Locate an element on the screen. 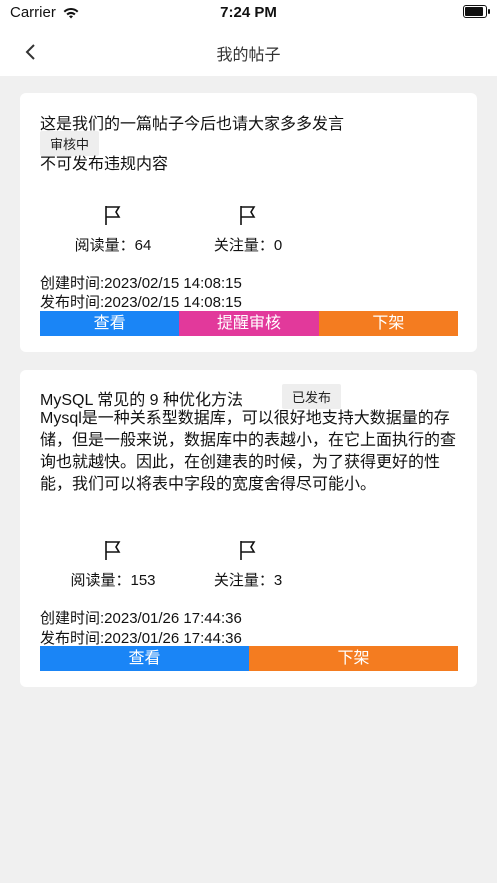  read-count-value: 153 is located at coordinates (143, 580).